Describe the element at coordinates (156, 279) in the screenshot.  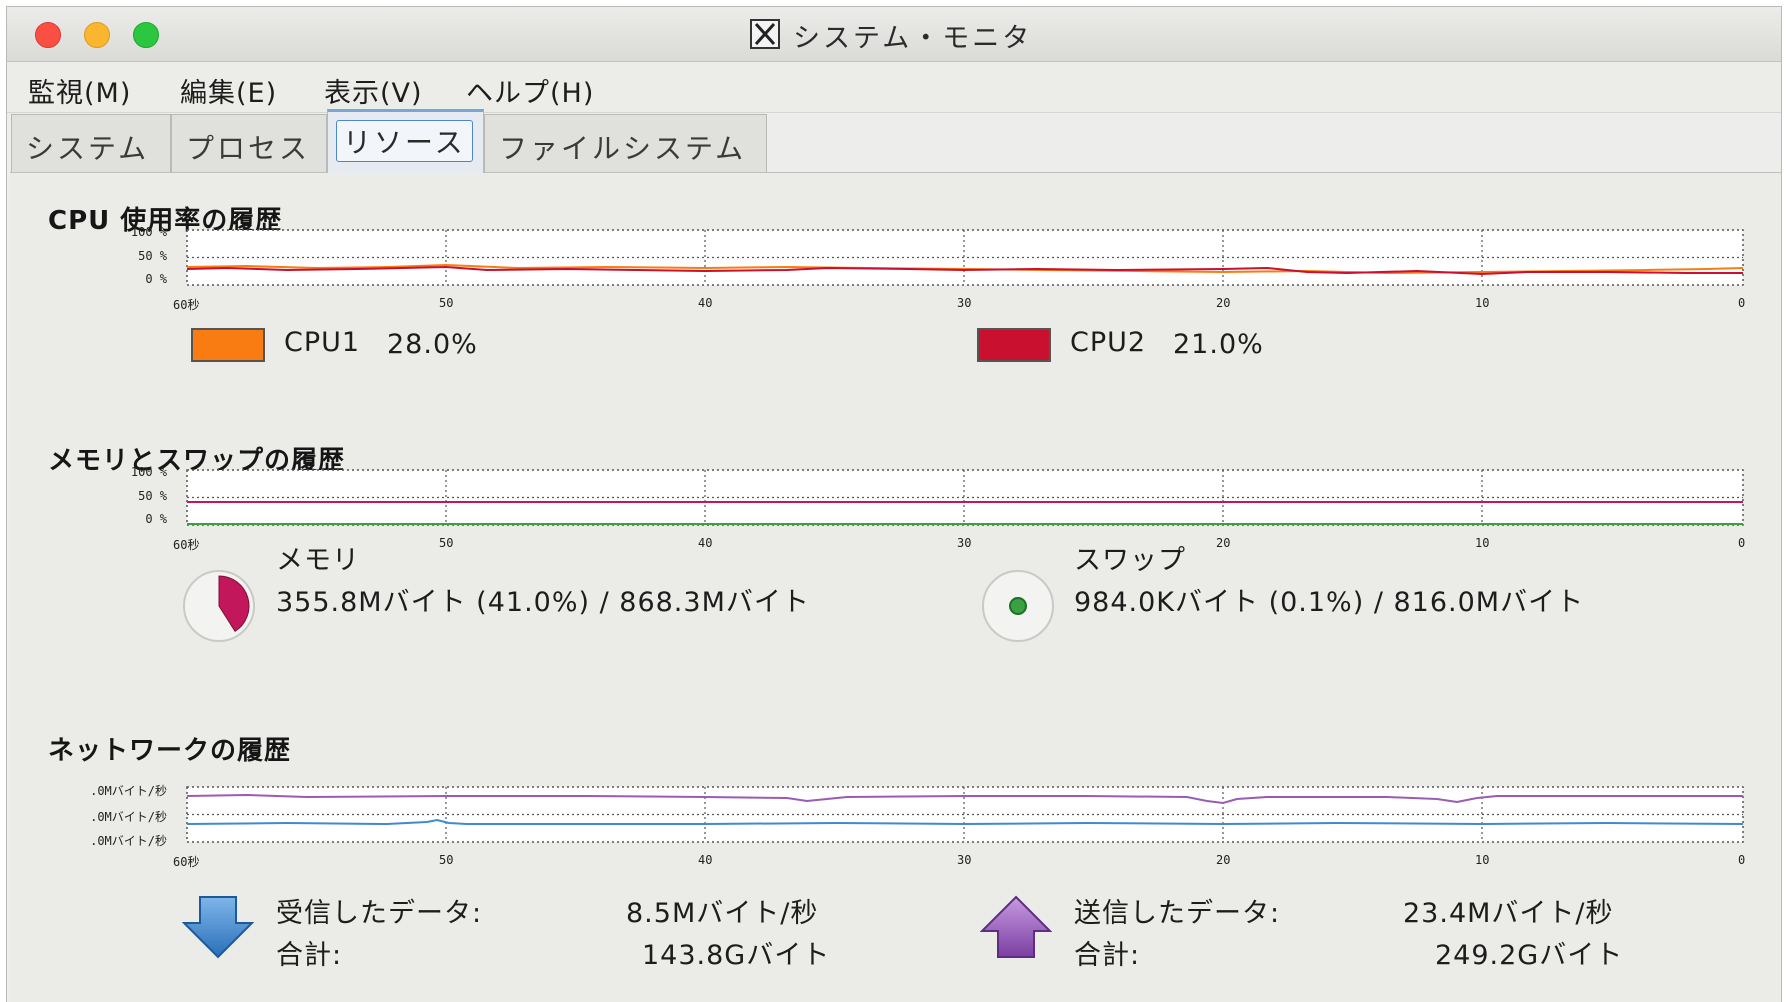
I see `cpu-y-tick-0: 0 %` at that location.